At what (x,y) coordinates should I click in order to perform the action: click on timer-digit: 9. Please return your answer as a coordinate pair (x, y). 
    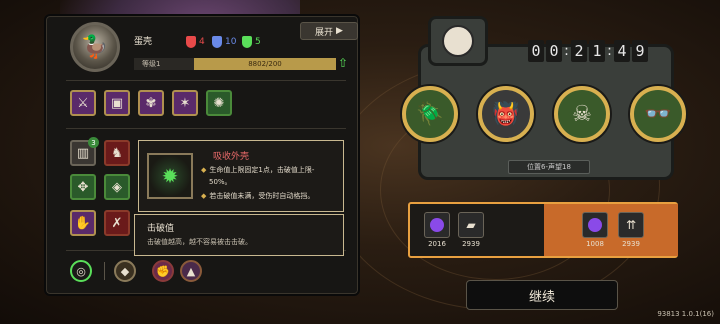
    Looking at the image, I should click on (640, 51).